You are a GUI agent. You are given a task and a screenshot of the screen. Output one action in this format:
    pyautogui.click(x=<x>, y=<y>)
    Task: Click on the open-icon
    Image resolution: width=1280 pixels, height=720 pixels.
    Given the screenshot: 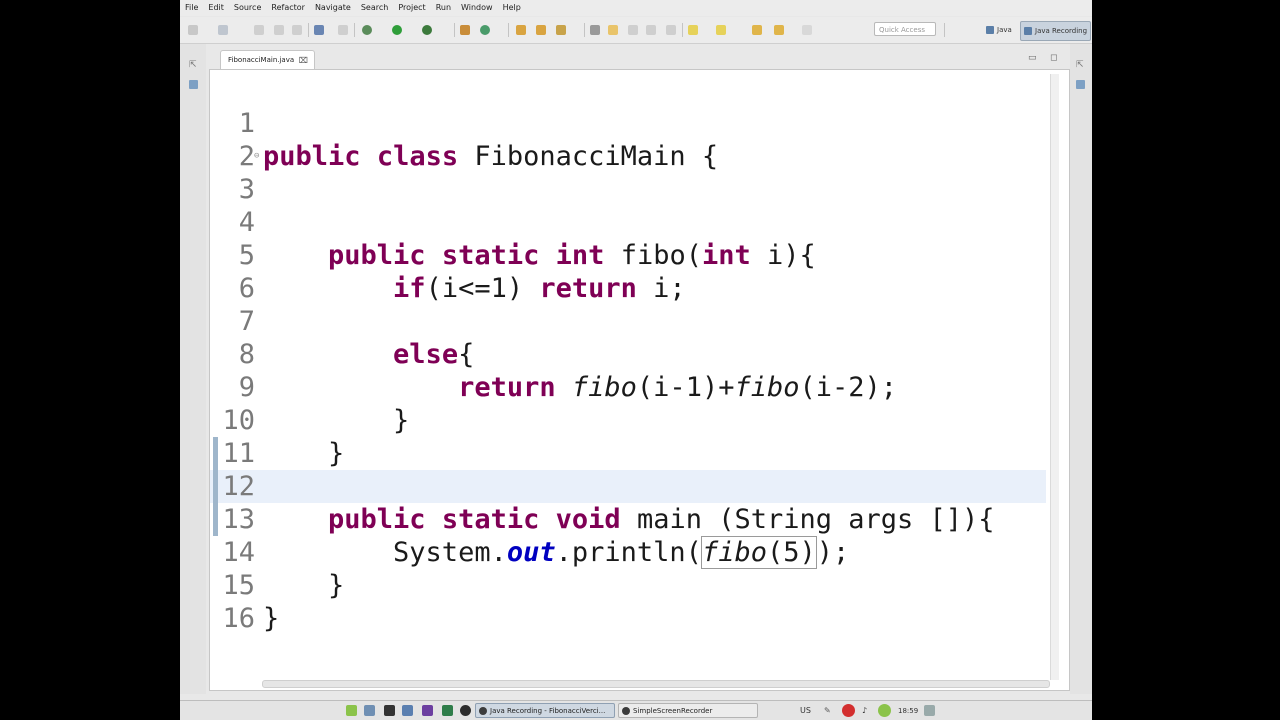 What is the action you would take?
    pyautogui.click(x=223, y=30)
    